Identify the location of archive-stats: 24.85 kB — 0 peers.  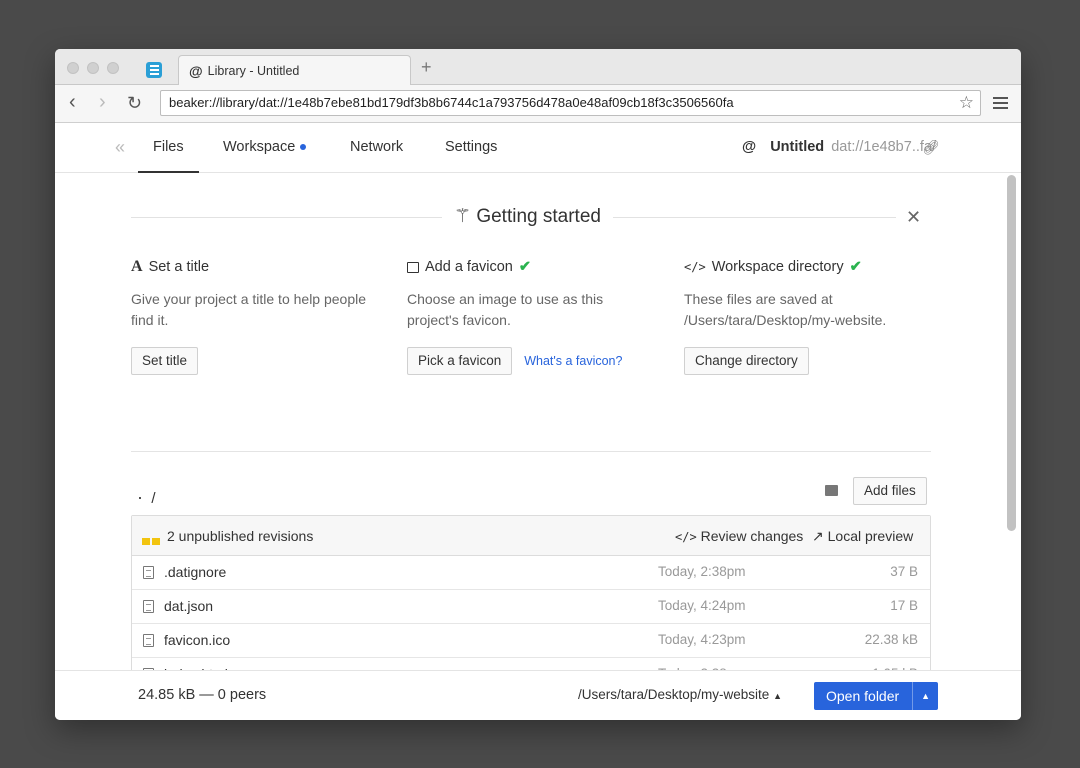
(202, 695).